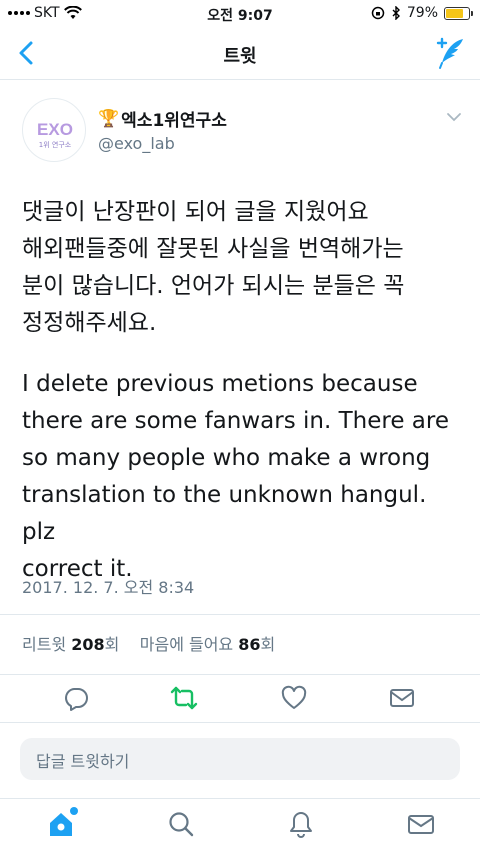 The image size is (480, 854). Describe the element at coordinates (268, 644) in the screenshot. I see `like-unit: 회` at that location.